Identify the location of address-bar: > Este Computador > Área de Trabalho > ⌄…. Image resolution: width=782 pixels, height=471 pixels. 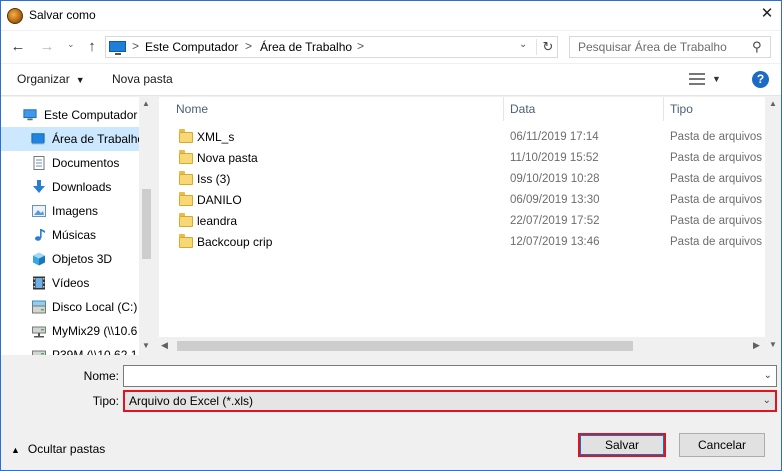
(331, 47).